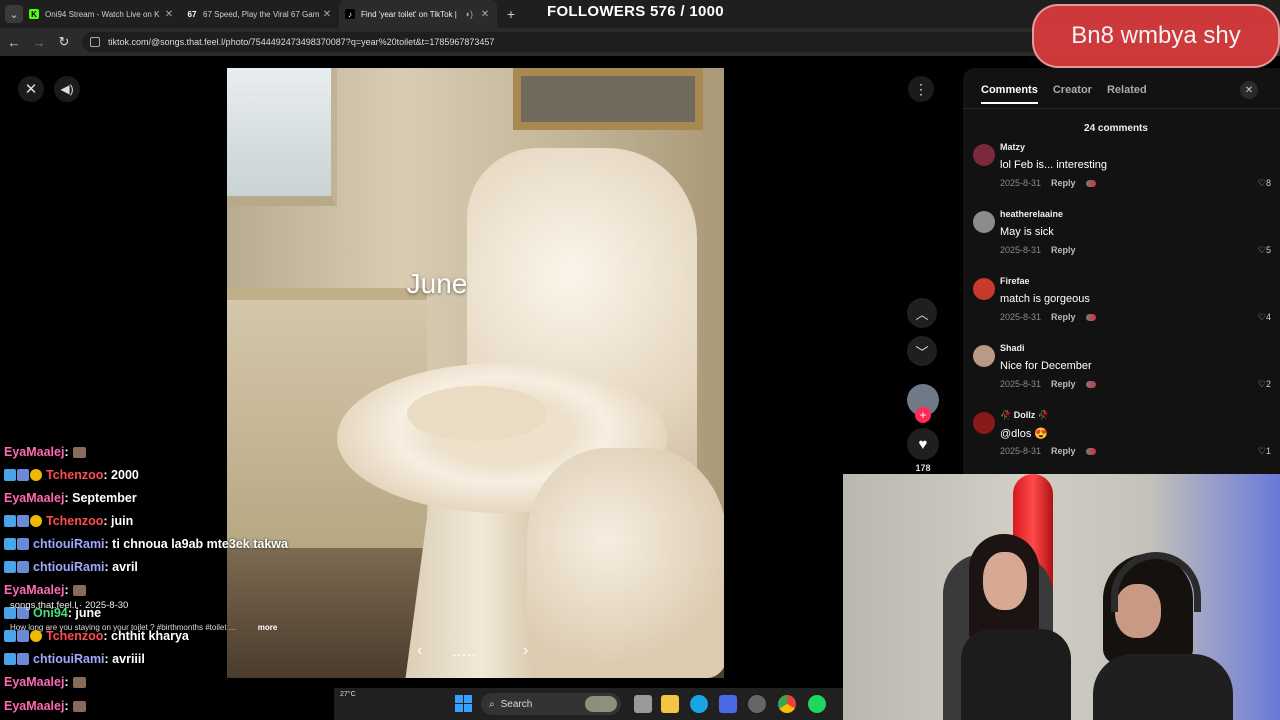  Describe the element at coordinates (34, 14) in the screenshot. I see `kick-favicon-icon: K` at that location.